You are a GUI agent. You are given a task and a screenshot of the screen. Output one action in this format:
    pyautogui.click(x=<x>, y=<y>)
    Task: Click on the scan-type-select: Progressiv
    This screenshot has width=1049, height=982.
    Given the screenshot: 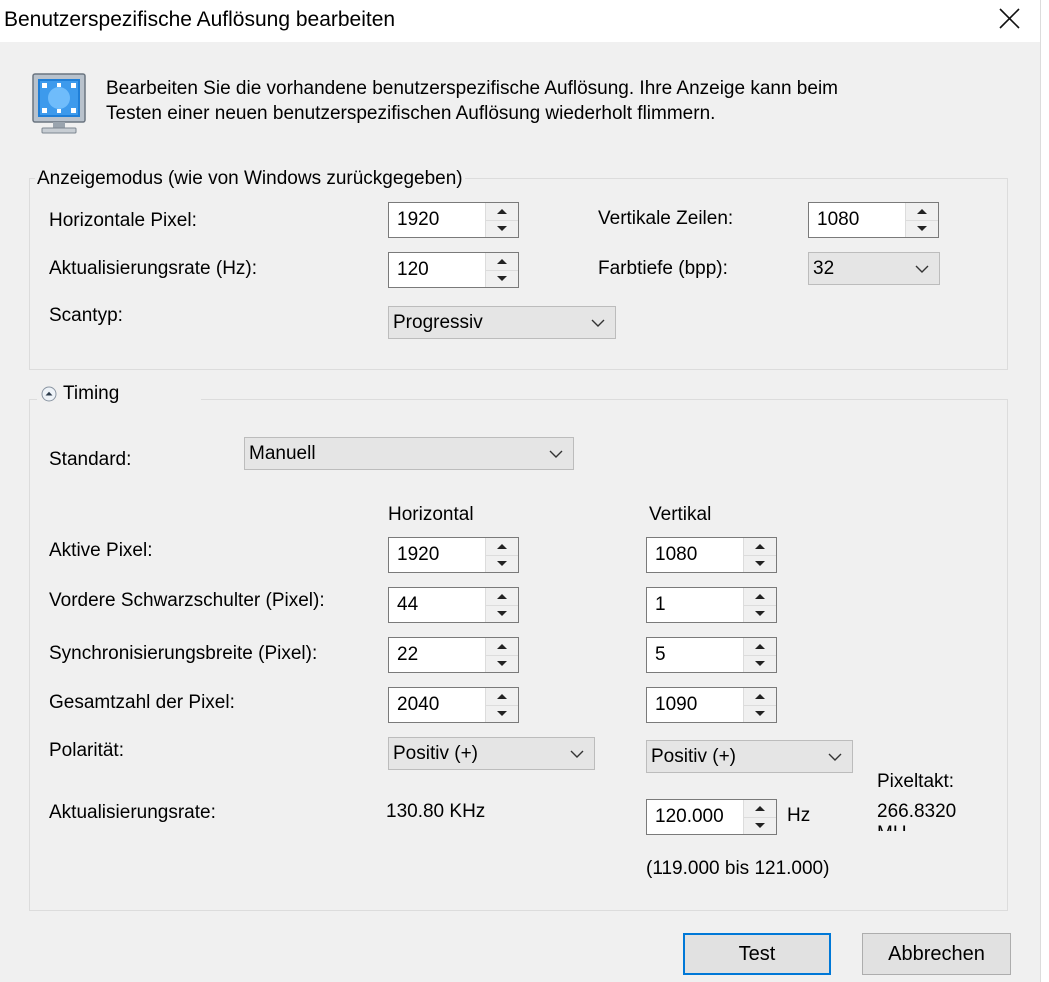 What is the action you would take?
    pyautogui.click(x=502, y=322)
    